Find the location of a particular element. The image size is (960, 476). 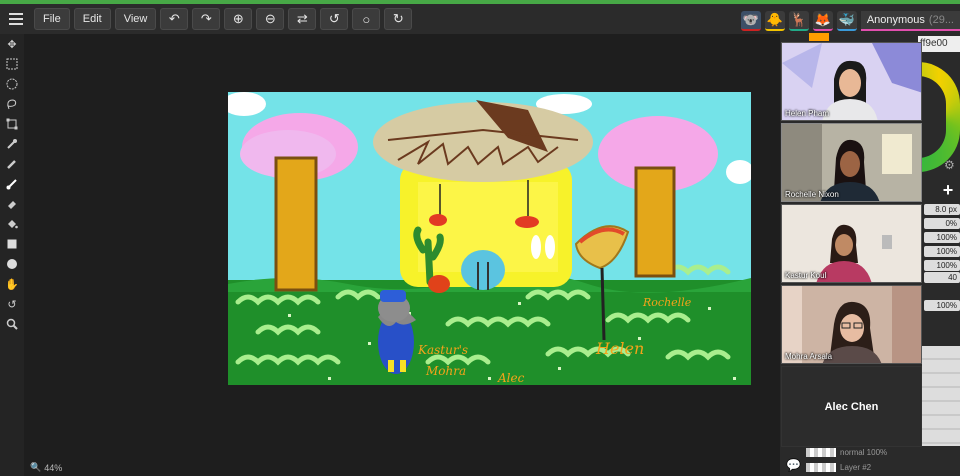

whale-avatar-icon: 🐳 is located at coordinates (846, 21).